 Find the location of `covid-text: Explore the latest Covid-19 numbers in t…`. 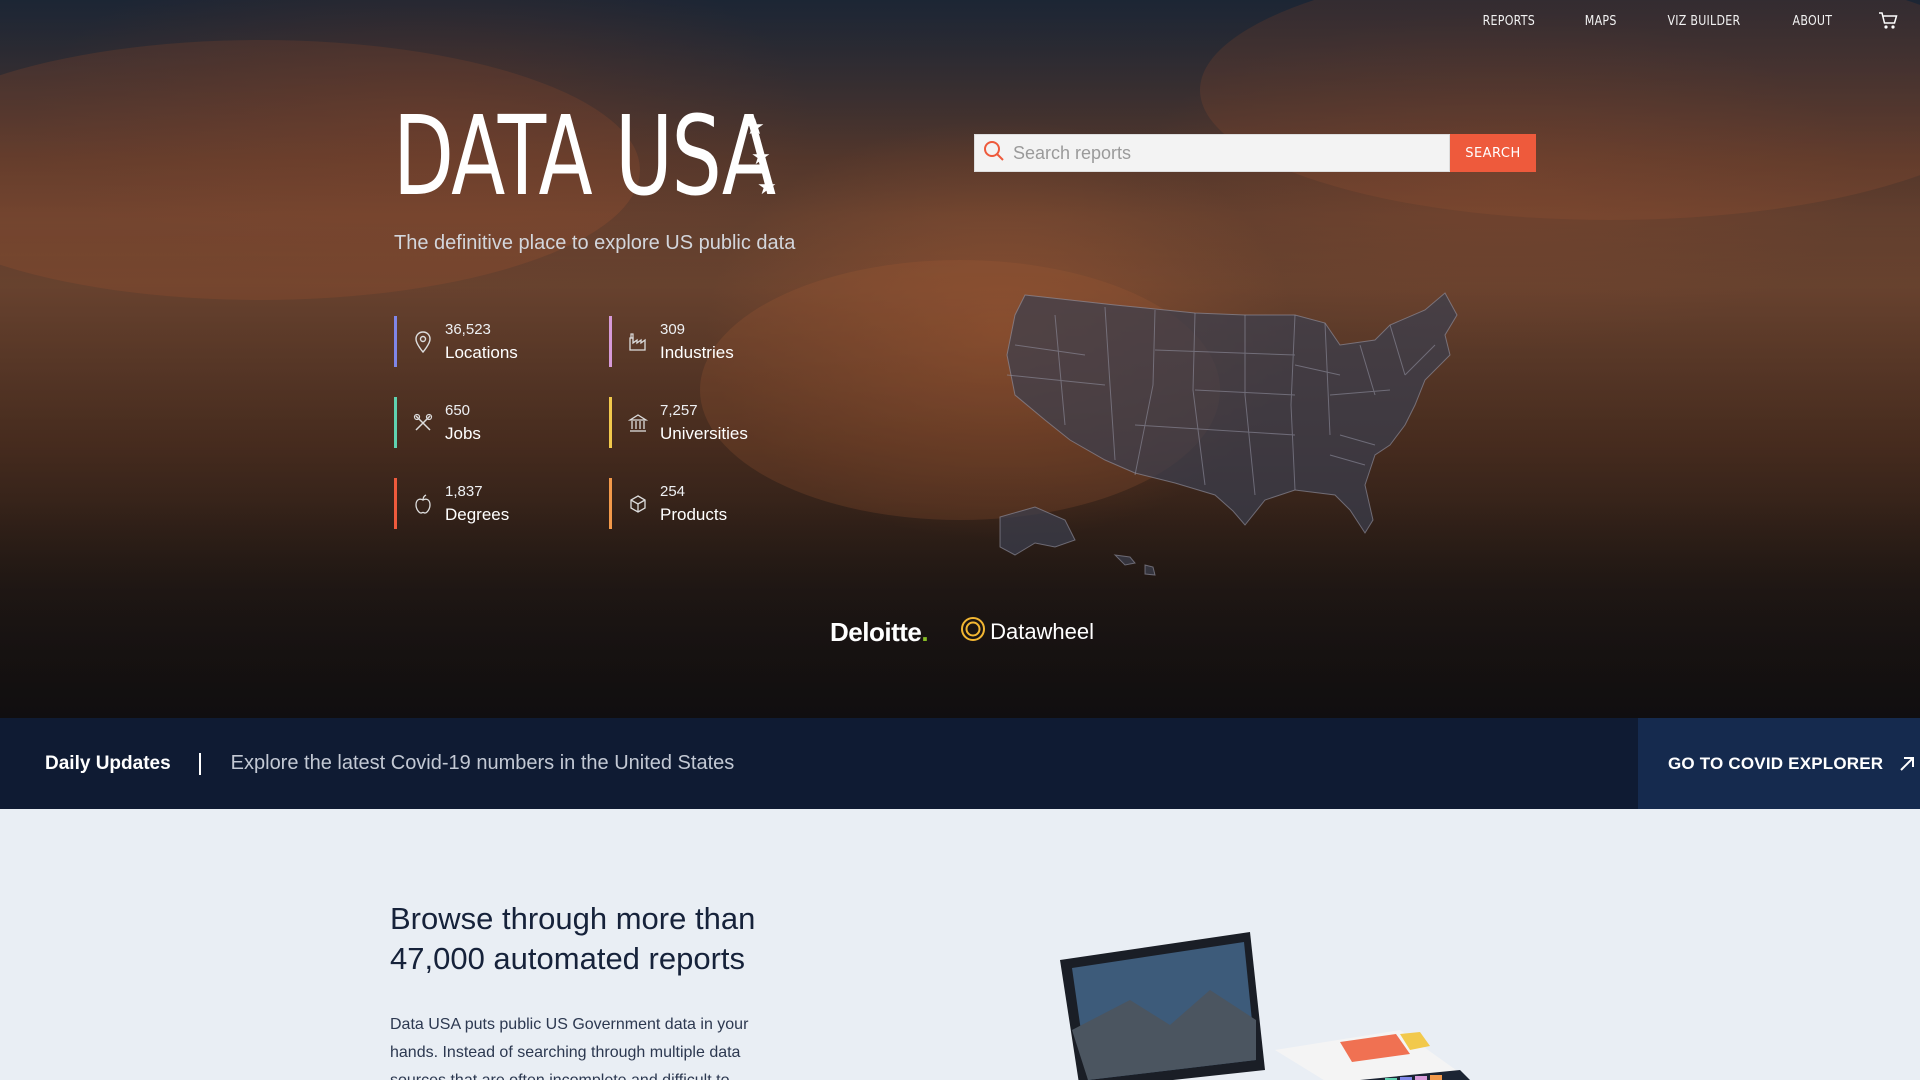

covid-text: Explore the latest Covid-19 numbers in t… is located at coordinates (482, 763).